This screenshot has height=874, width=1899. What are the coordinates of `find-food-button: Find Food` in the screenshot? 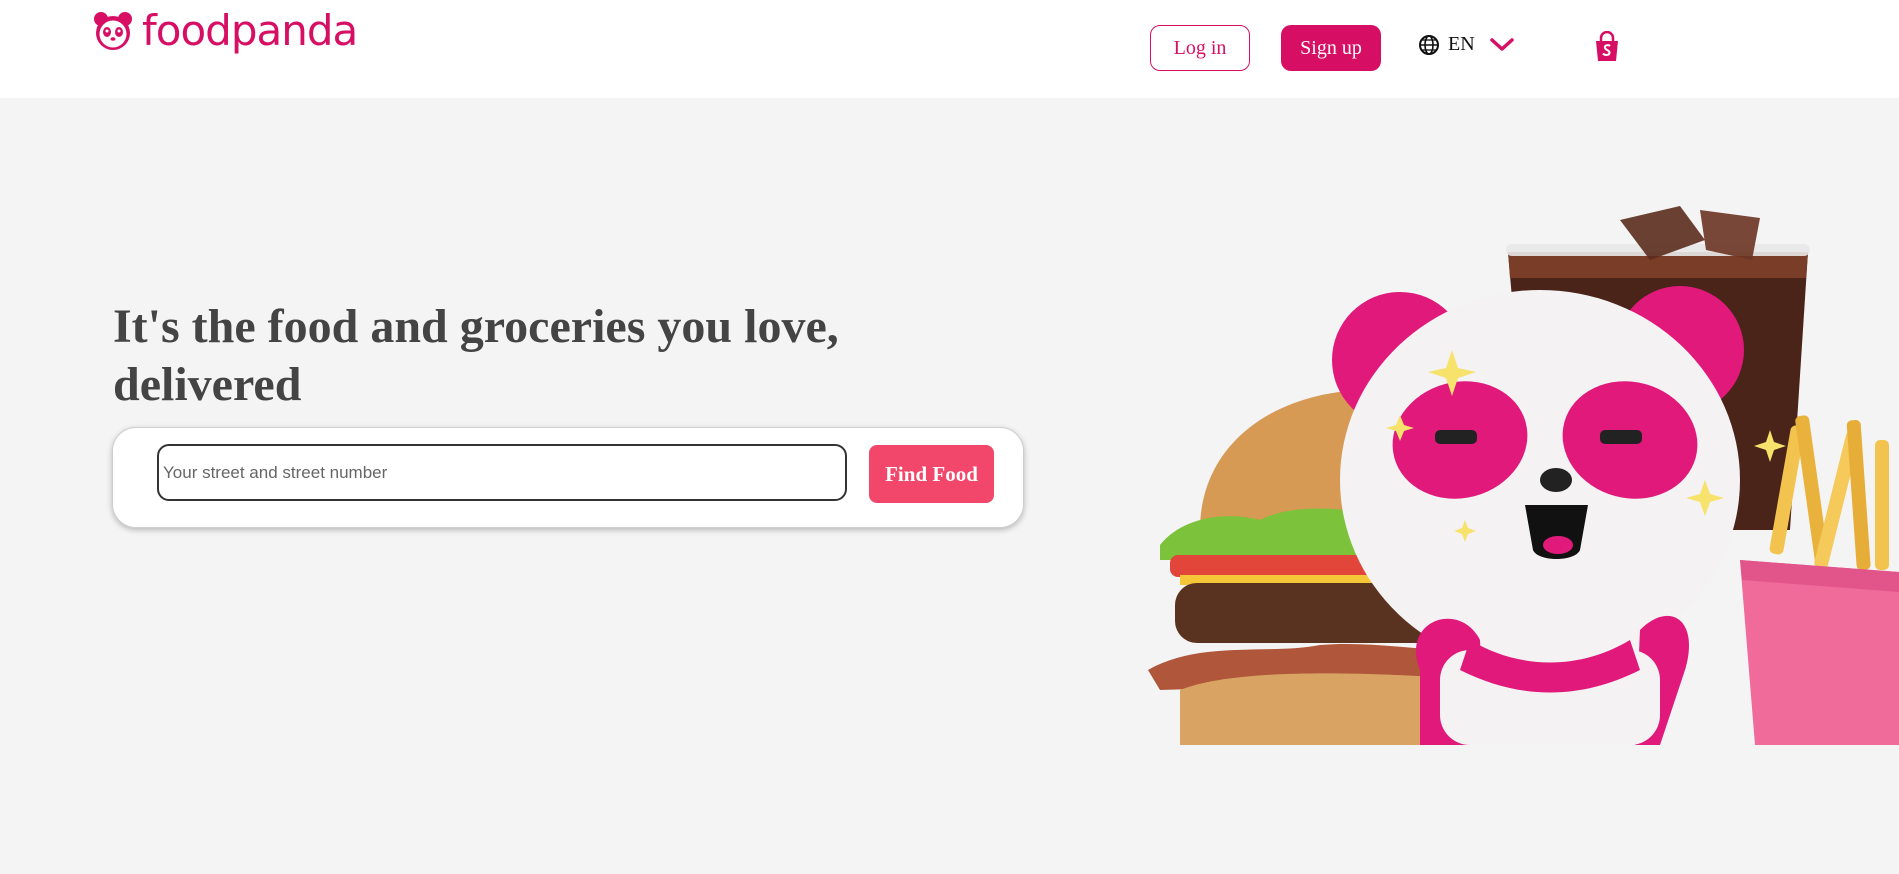 It's located at (931, 474).